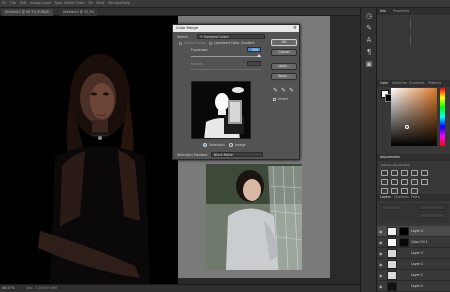 This screenshot has height=292, width=450. Describe the element at coordinates (284, 52) in the screenshot. I see `cancel-button: Cancel` at that location.